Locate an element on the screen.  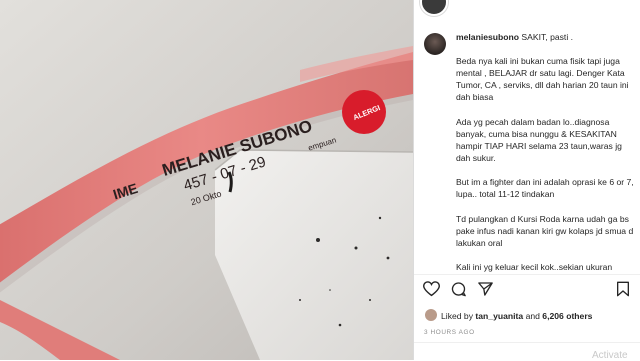
comment-icon is located at coordinates (458, 289).